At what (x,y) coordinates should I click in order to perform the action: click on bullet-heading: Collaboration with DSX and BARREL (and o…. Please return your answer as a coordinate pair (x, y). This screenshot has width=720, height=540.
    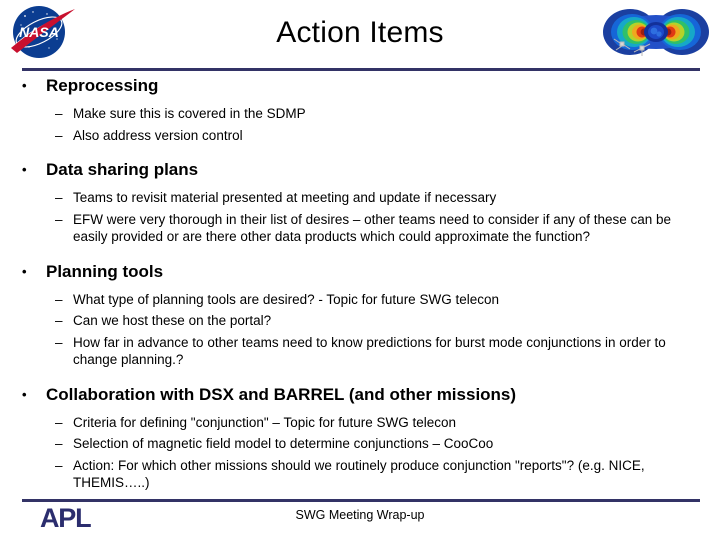
    Looking at the image, I should click on (281, 394).